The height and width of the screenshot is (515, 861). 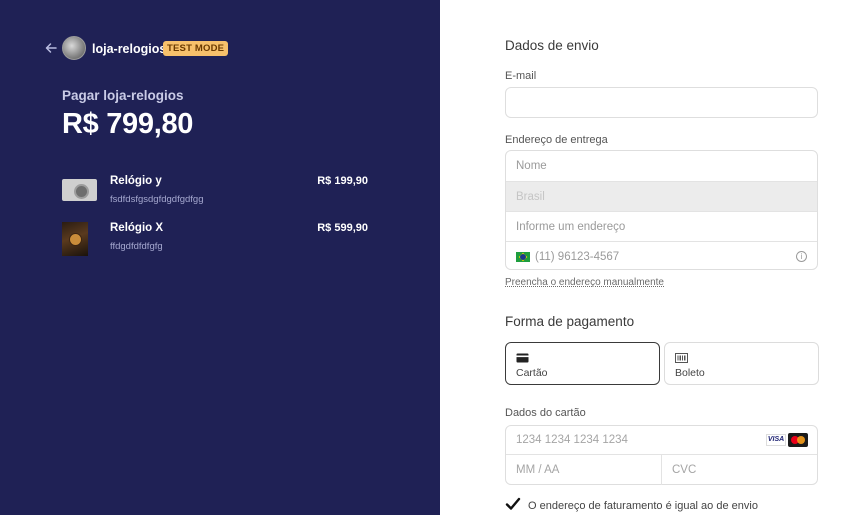 What do you see at coordinates (740, 470) in the screenshot?
I see `cvc-input: CVC` at bounding box center [740, 470].